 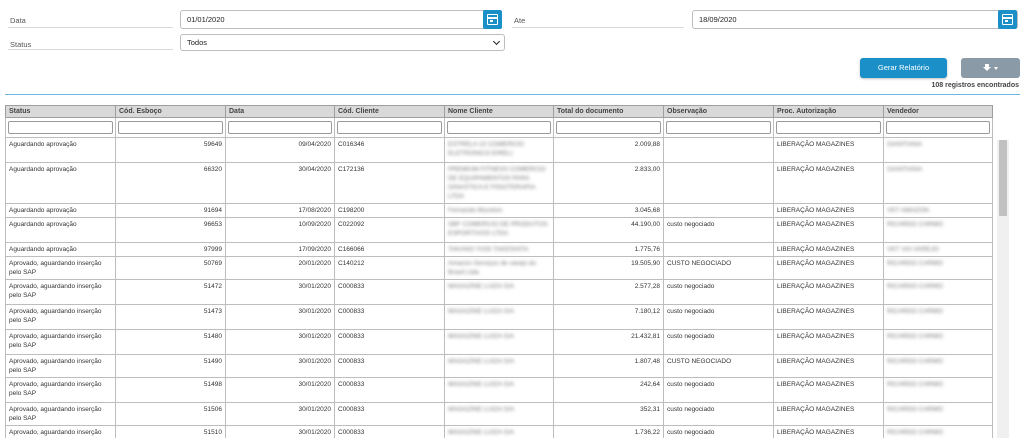 What do you see at coordinates (828, 111) in the screenshot?
I see `column-header-authorization-process: Proc. Autorização` at bounding box center [828, 111].